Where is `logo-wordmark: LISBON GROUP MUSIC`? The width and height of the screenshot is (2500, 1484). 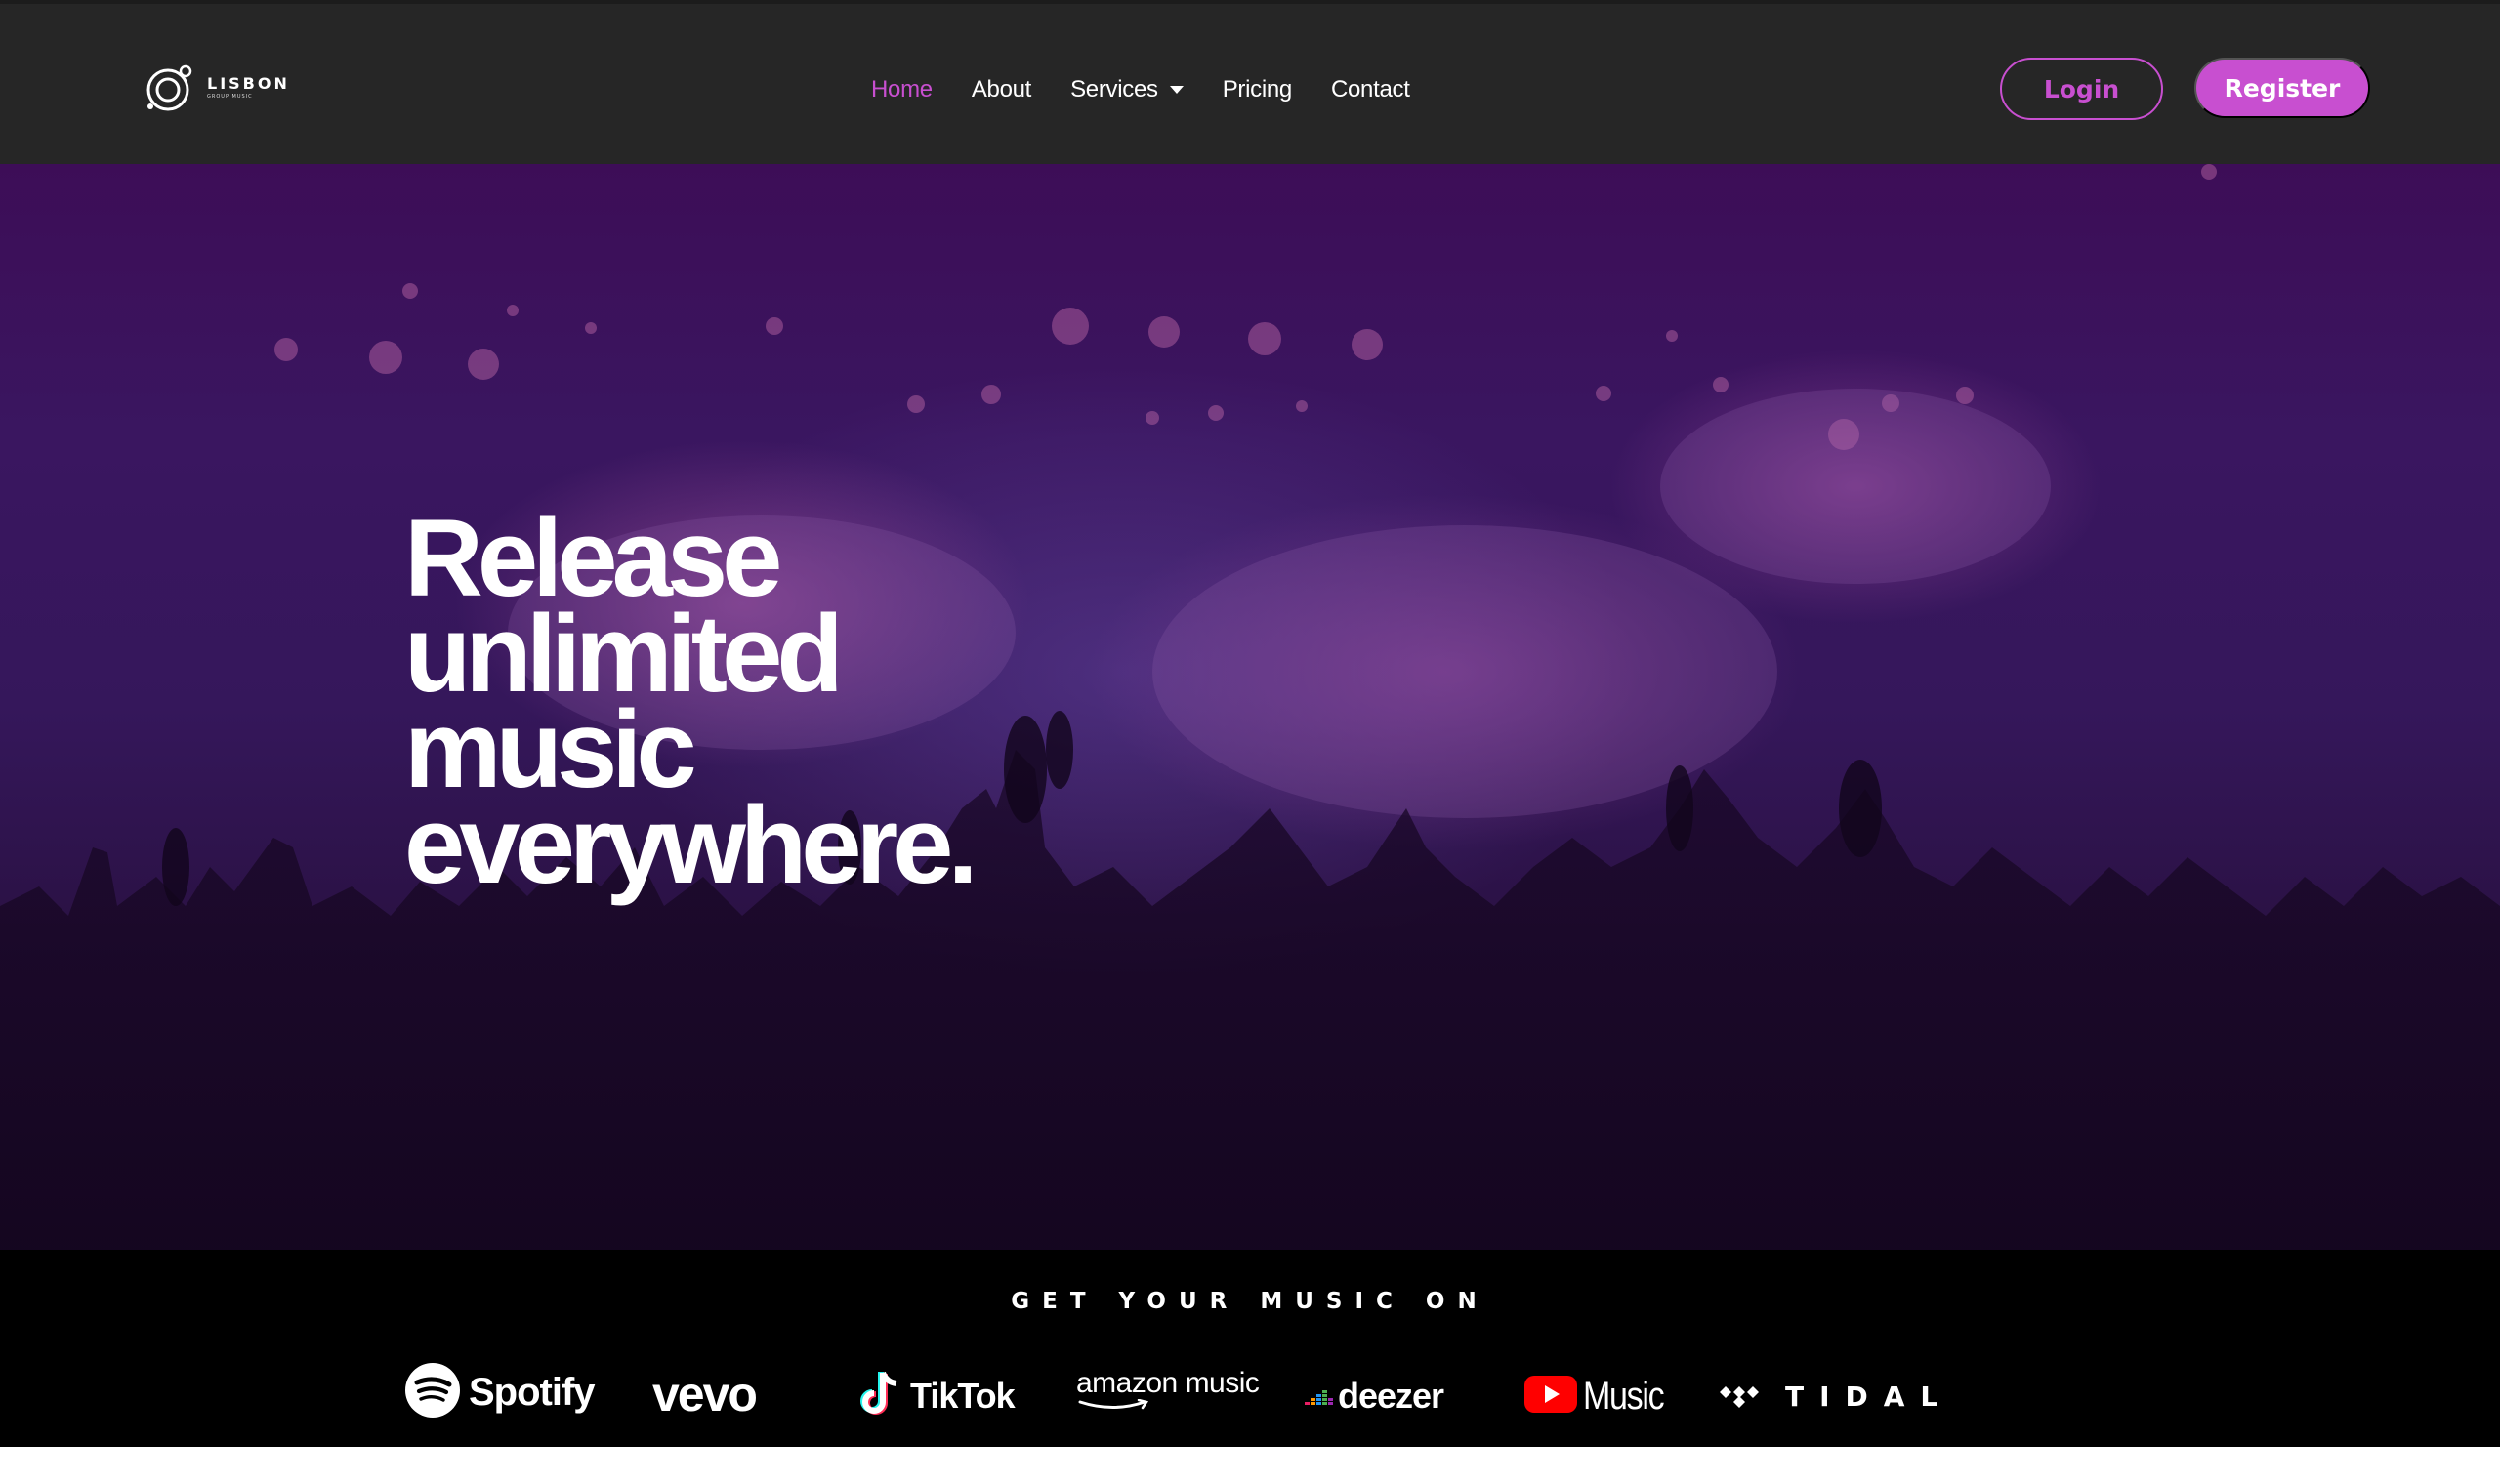
logo-wordmark: LISBON GROUP MUSIC is located at coordinates (248, 88).